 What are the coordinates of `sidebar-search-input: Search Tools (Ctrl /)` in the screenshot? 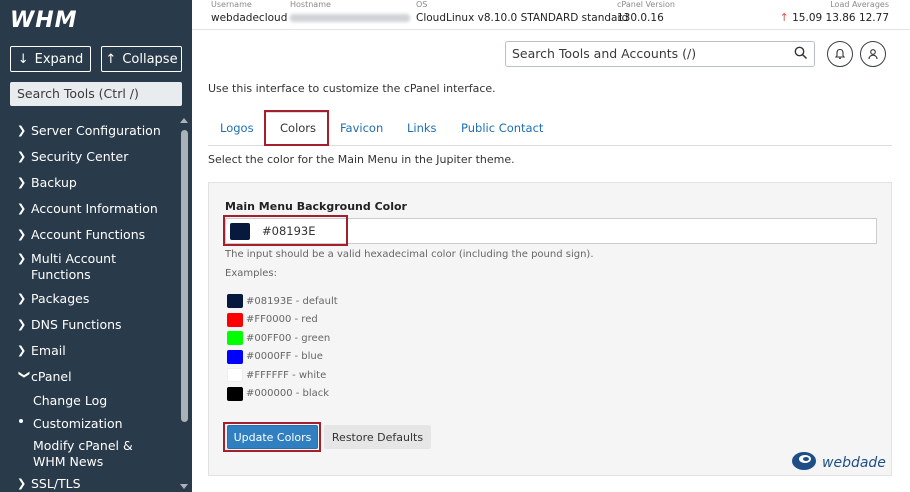 It's located at (96, 94).